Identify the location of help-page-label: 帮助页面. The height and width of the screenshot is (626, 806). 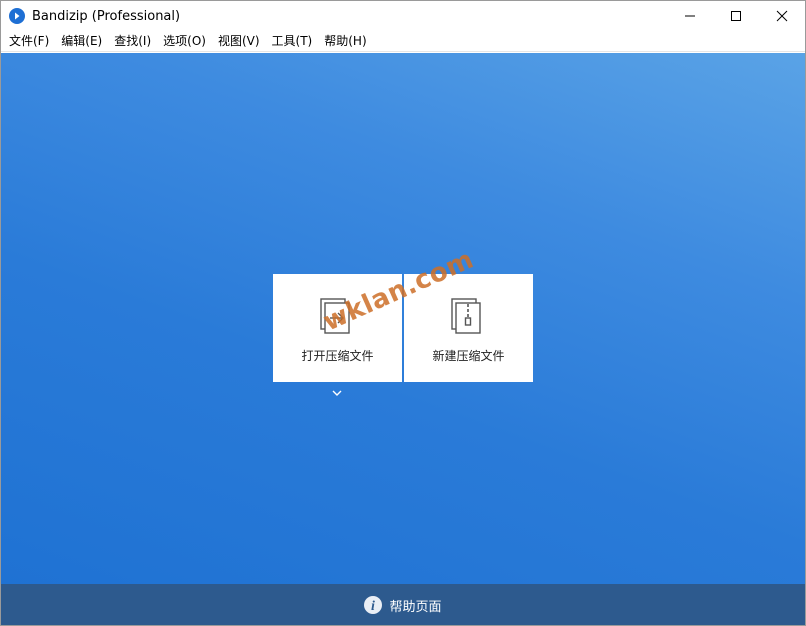
(415, 607).